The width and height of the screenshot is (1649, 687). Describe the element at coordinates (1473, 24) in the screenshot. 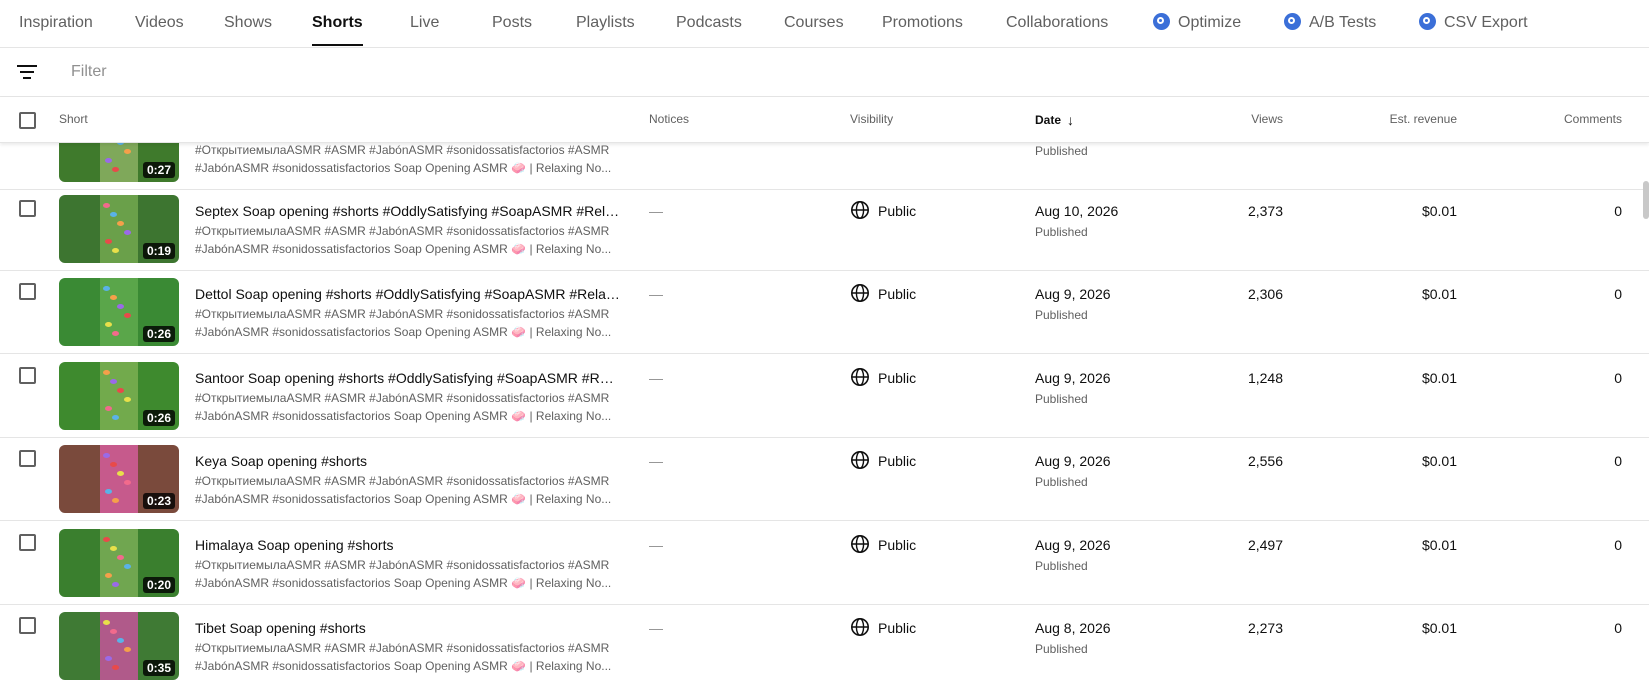

I see `tab-csv-export: CSV Export` at that location.